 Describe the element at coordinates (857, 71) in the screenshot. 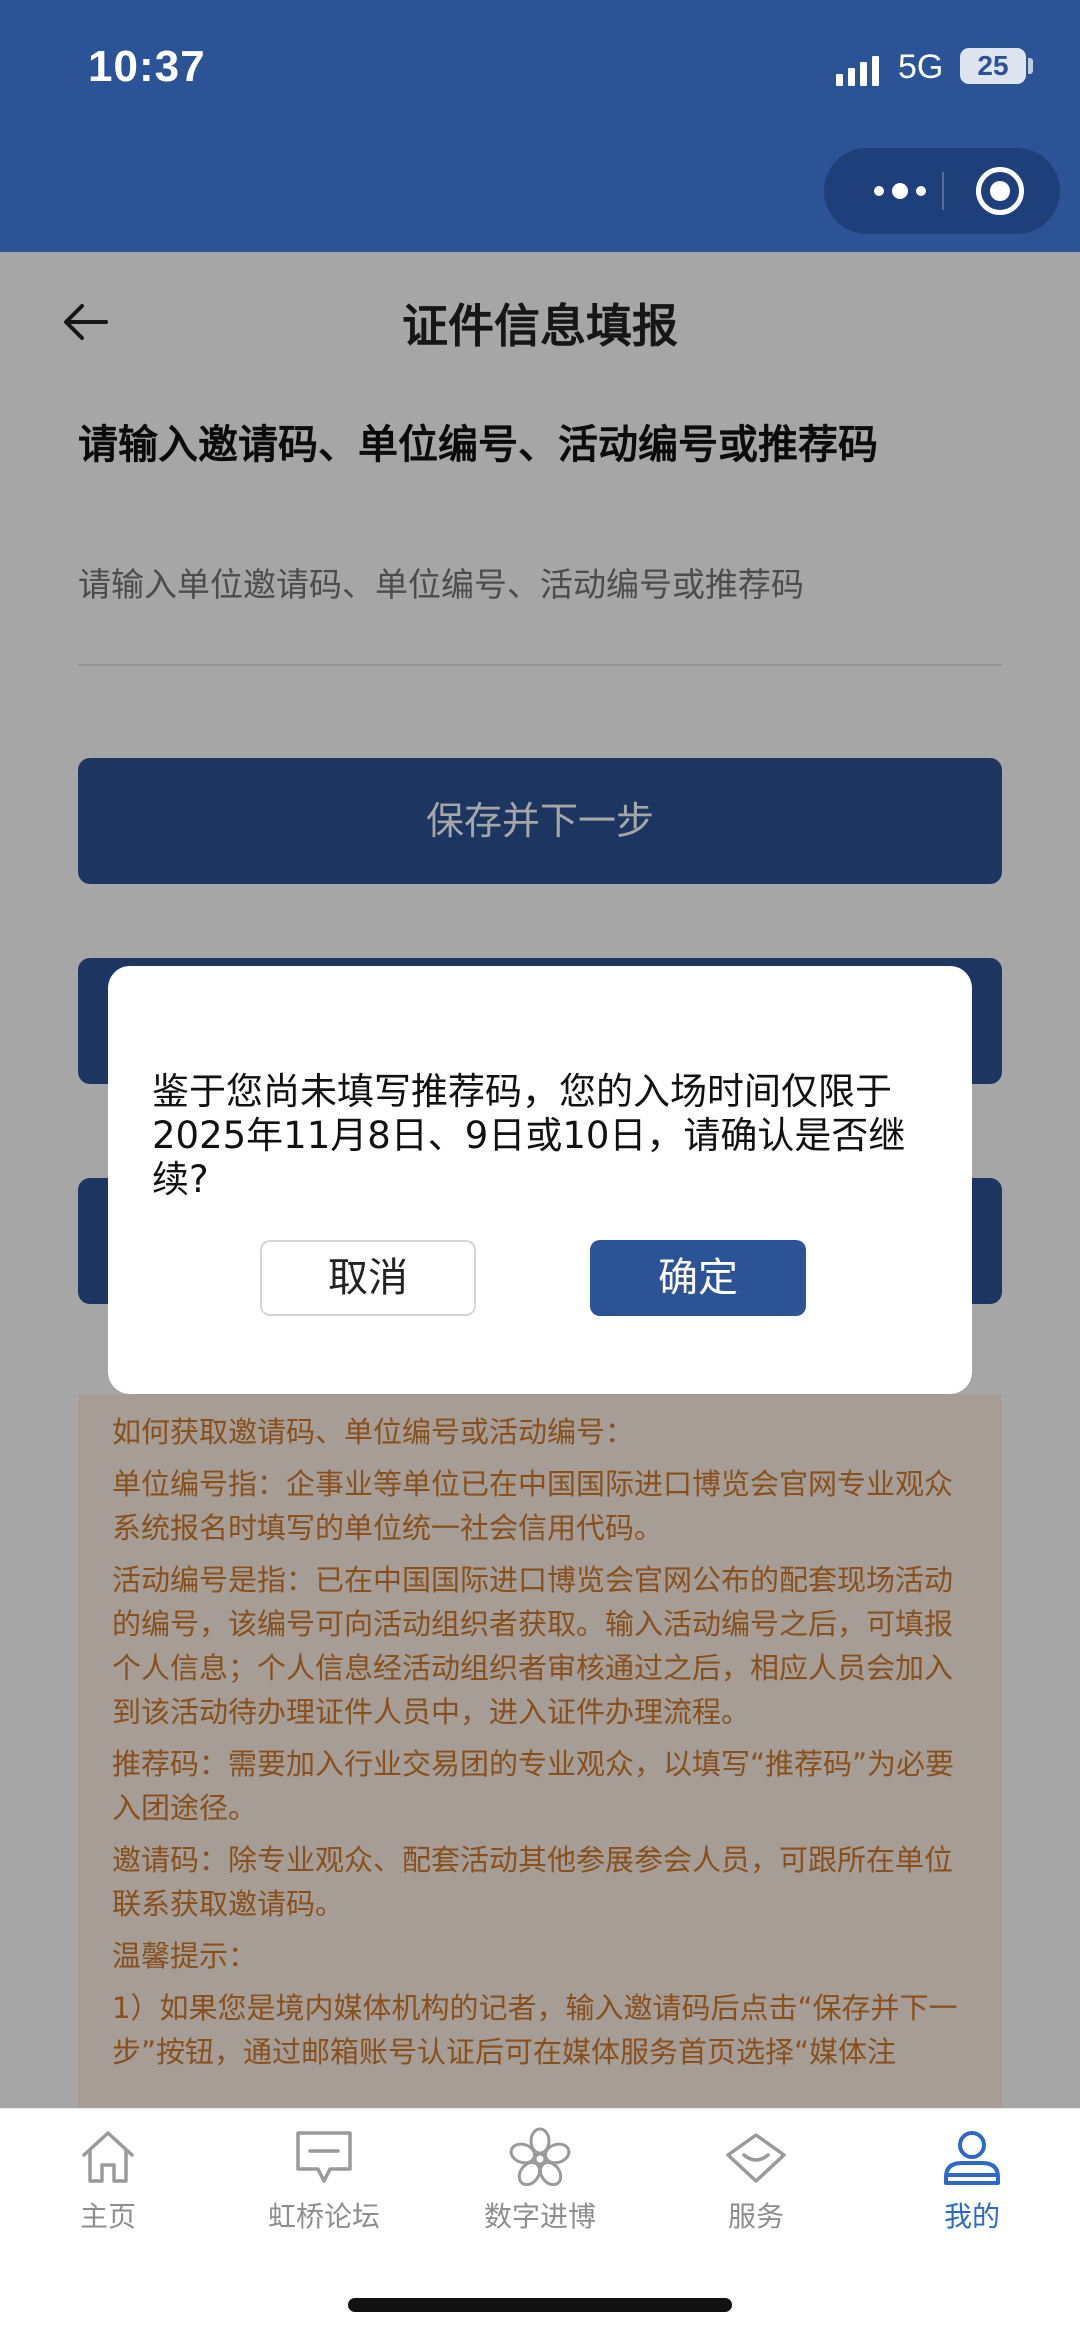

I see `signal-icon` at that location.